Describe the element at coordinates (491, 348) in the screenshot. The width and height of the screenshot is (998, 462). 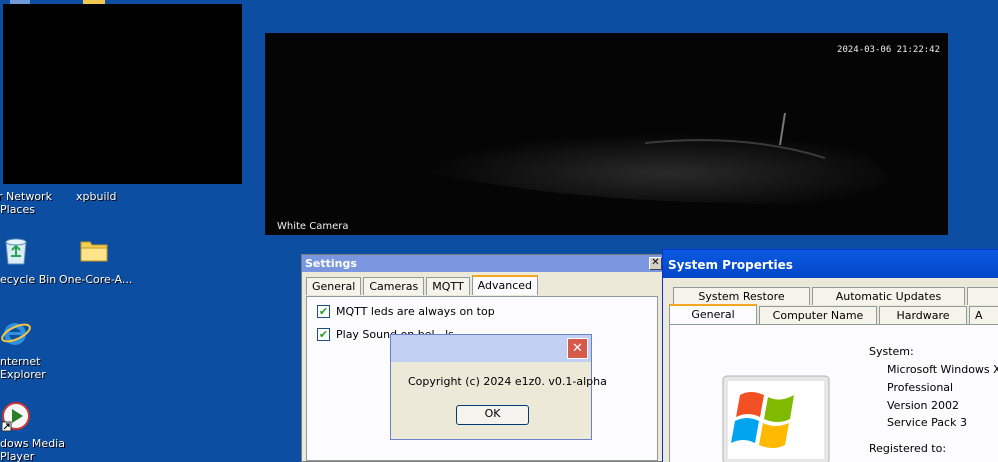
I see `about-titlebar: ✕` at that location.